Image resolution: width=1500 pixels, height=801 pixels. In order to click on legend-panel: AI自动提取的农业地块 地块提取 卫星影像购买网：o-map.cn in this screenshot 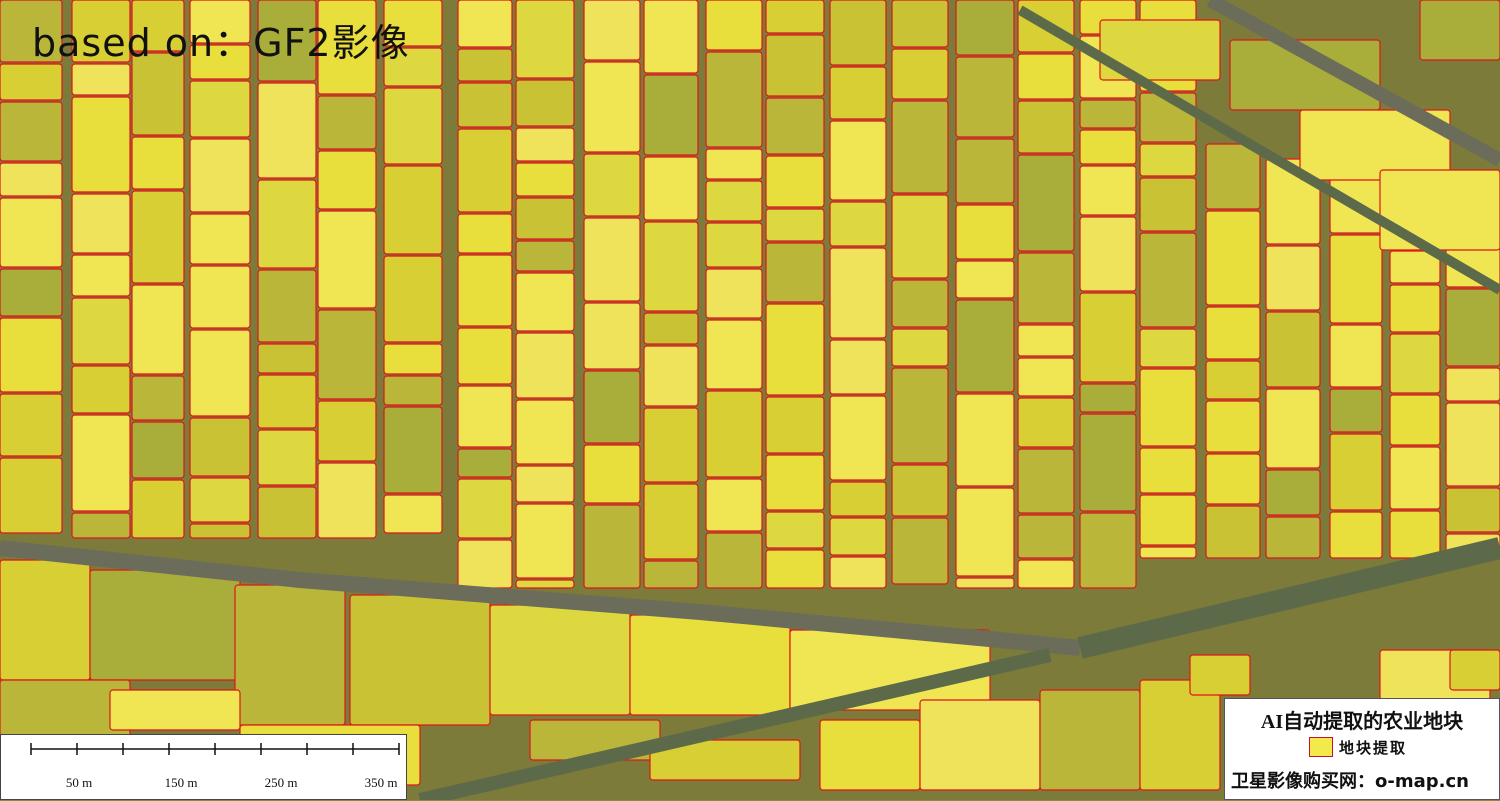, I will do `click(1362, 749)`.